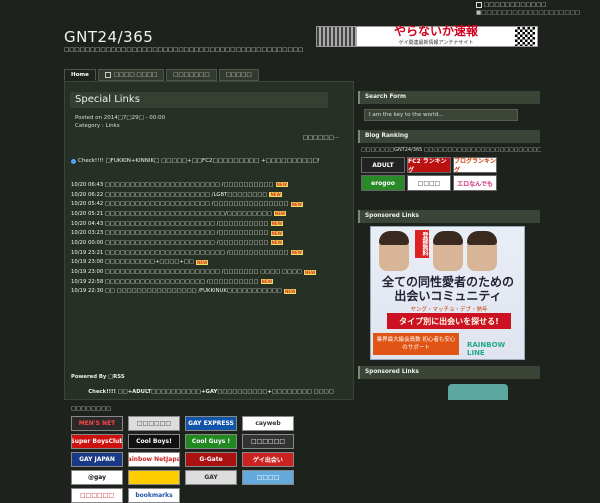  Describe the element at coordinates (211, 441) in the screenshot. I see `link-banner: Cool Guys !` at that location.